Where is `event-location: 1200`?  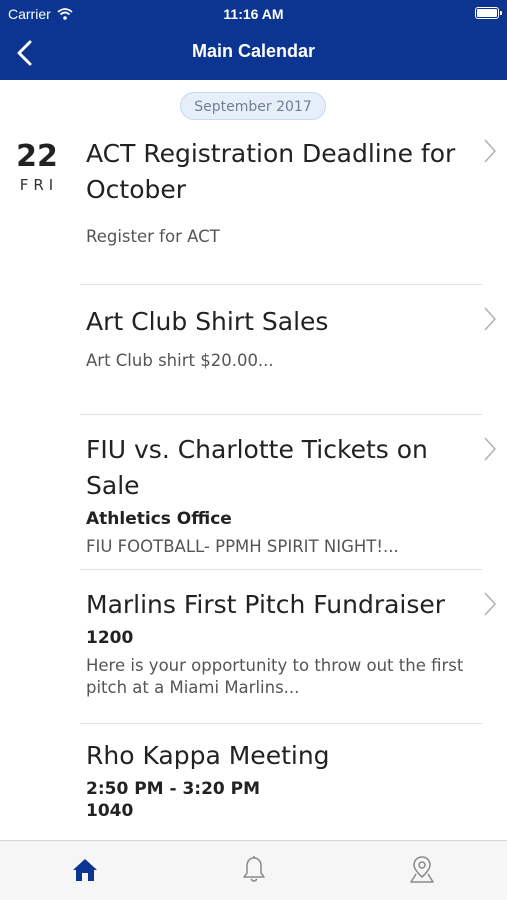 event-location: 1200 is located at coordinates (110, 638).